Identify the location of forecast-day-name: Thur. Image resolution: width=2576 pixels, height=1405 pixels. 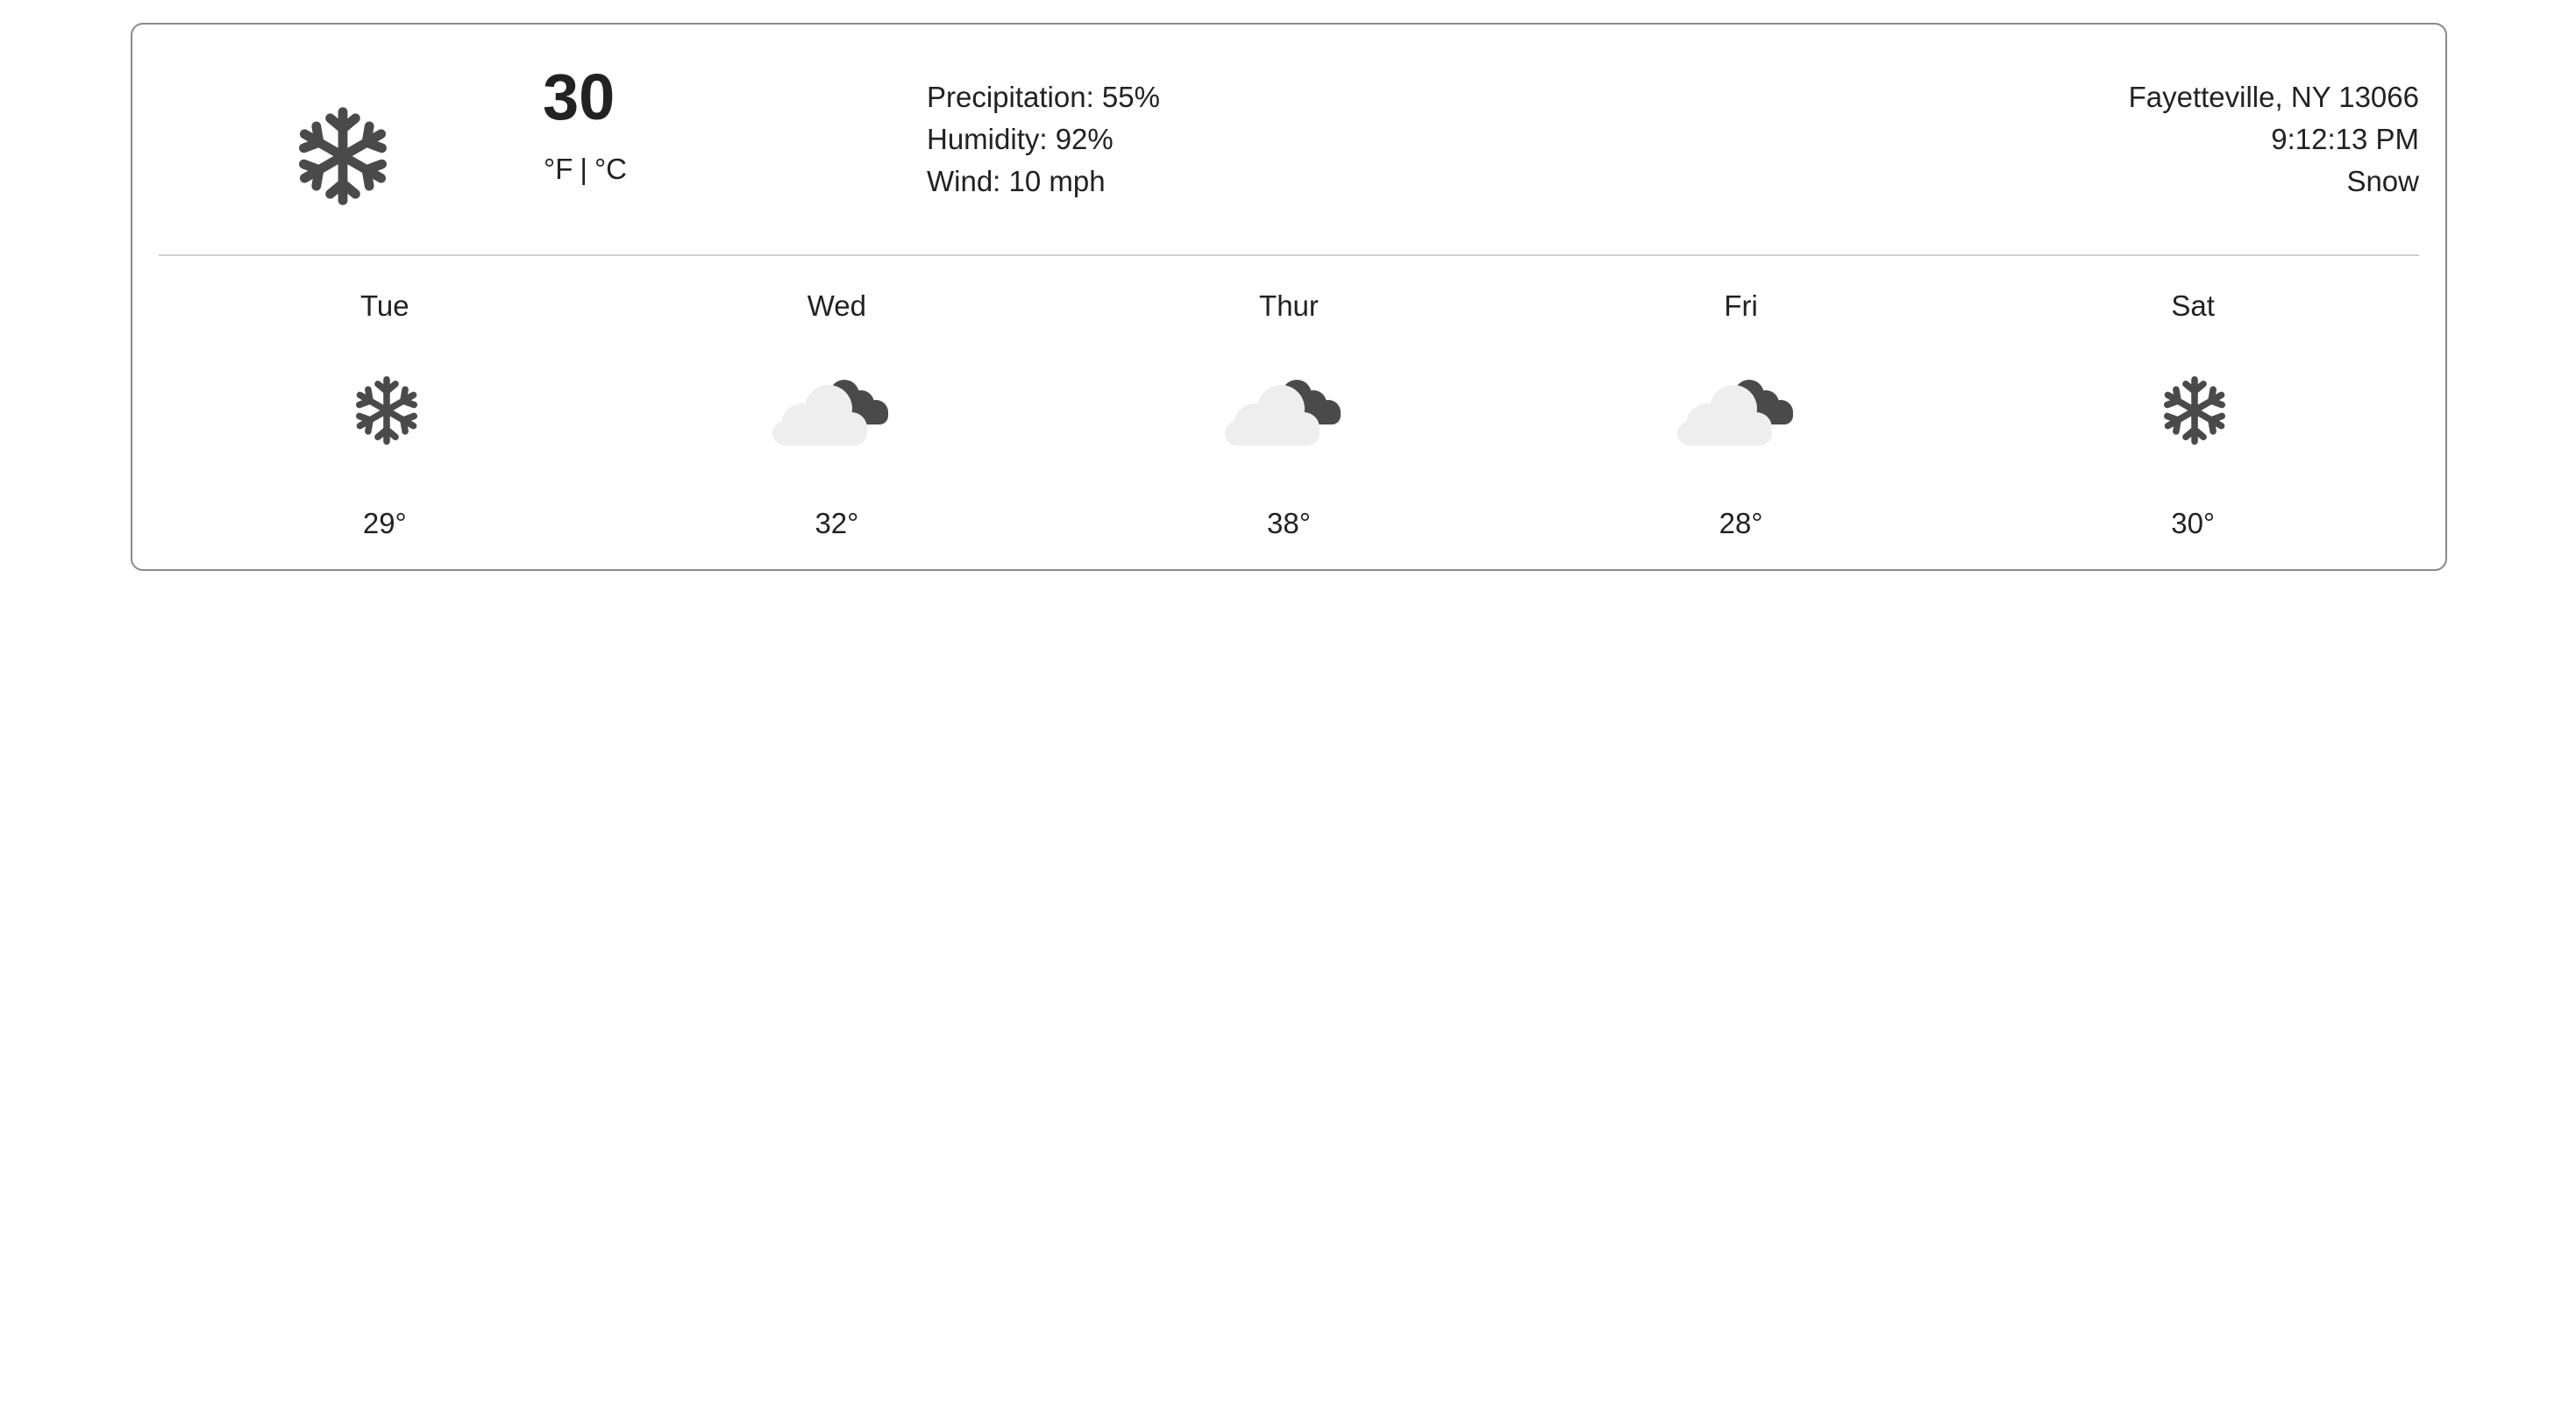
(1289, 305).